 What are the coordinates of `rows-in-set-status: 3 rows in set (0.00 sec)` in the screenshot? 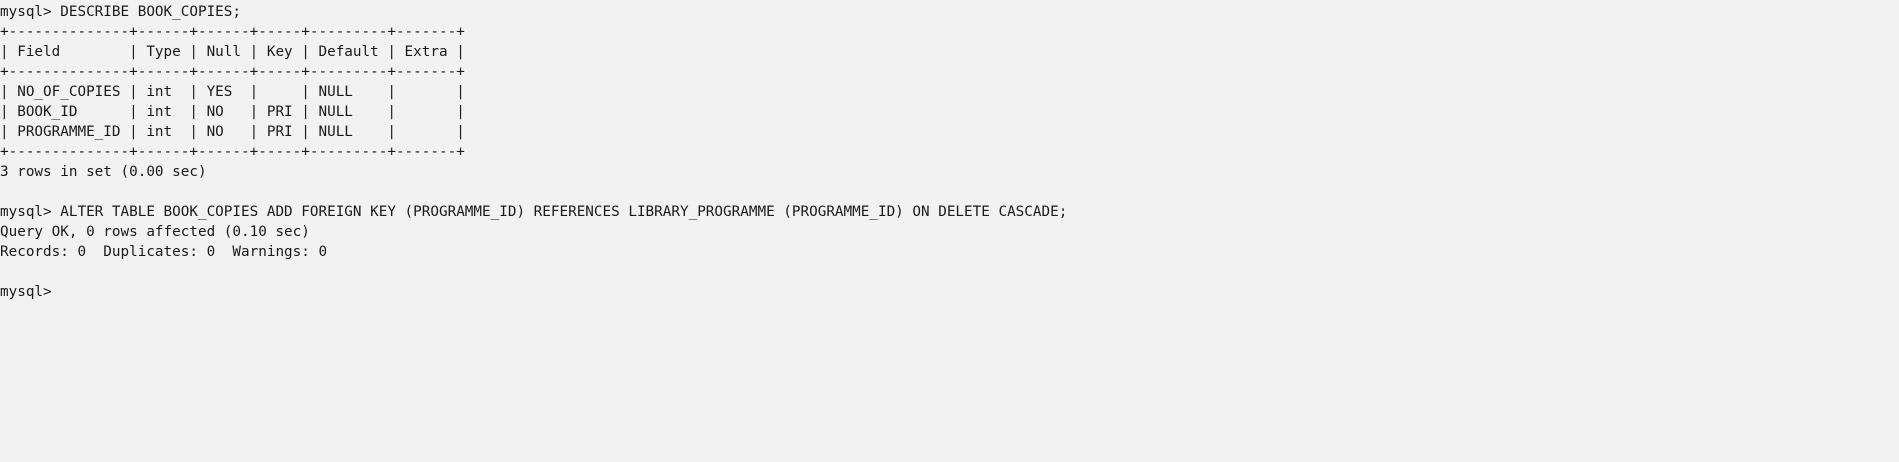 It's located at (103, 172).